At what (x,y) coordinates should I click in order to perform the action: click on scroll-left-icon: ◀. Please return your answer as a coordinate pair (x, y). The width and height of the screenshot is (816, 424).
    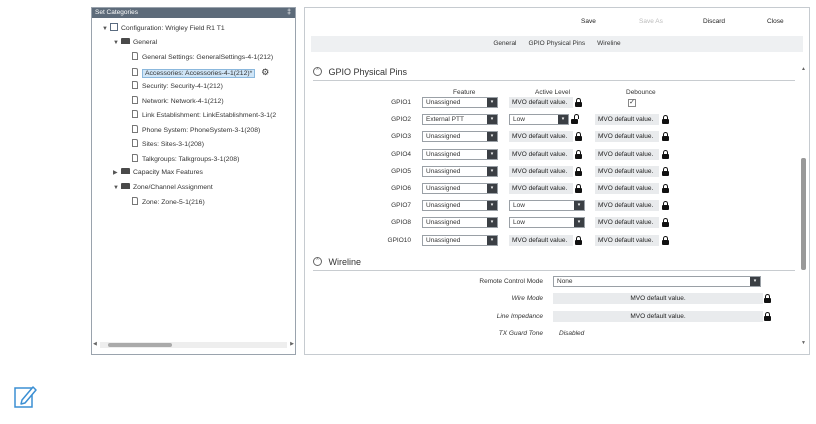
    Looking at the image, I should click on (95, 344).